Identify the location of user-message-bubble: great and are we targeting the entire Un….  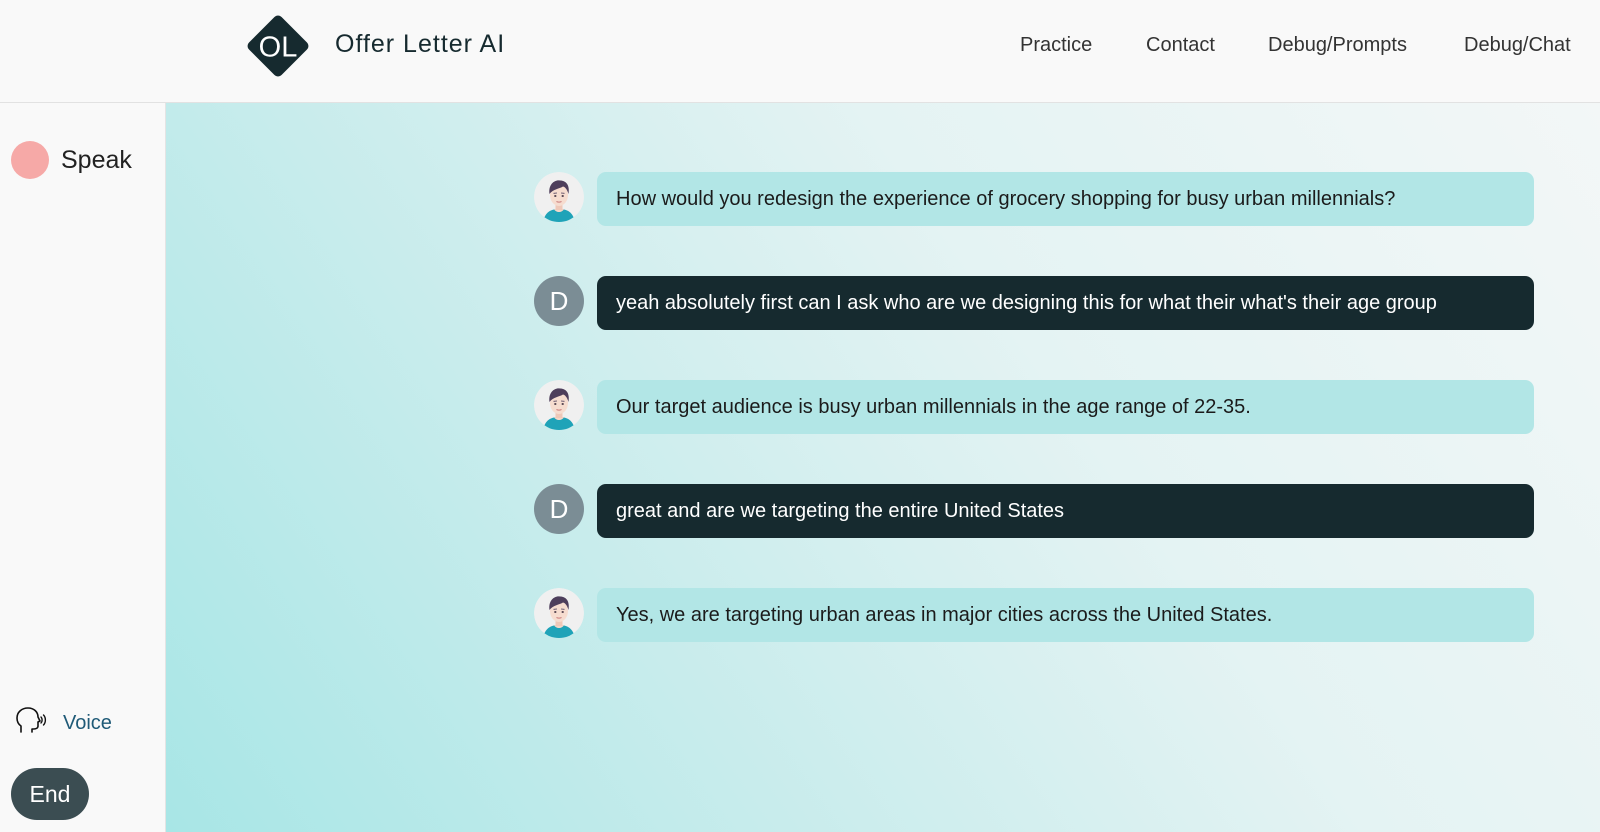
(1065, 511).